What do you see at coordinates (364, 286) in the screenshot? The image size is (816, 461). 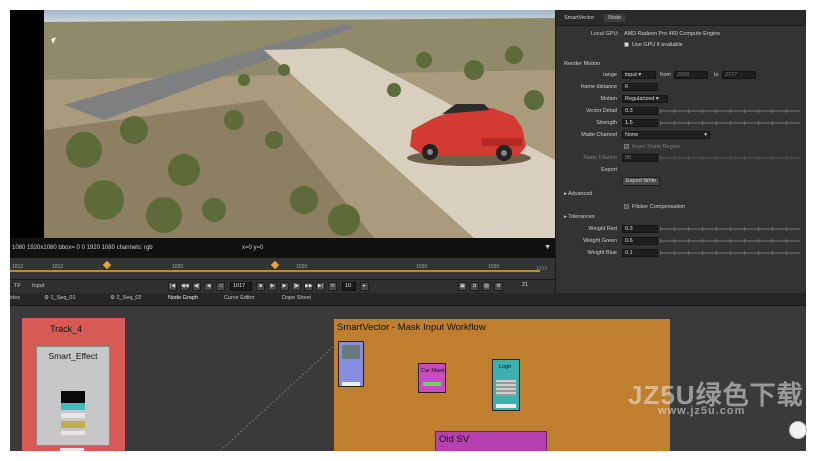 I see `step-increment-icon: ▸` at bounding box center [364, 286].